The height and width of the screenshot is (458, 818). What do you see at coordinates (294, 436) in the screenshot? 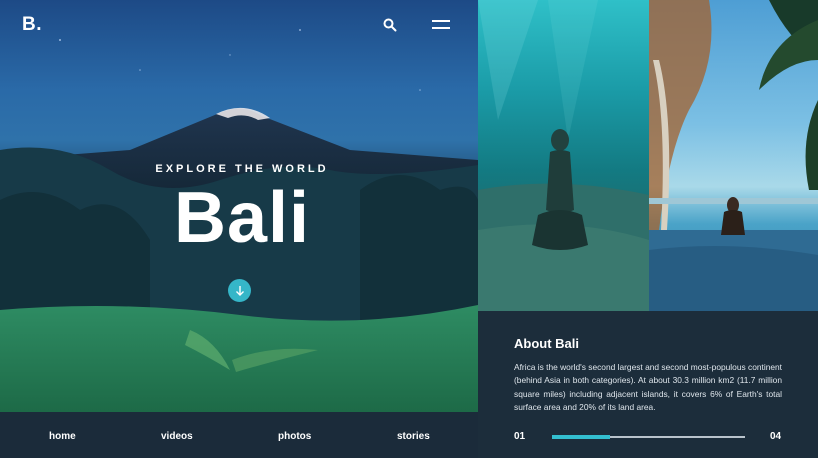
I see `nav-item-photos: photos` at bounding box center [294, 436].